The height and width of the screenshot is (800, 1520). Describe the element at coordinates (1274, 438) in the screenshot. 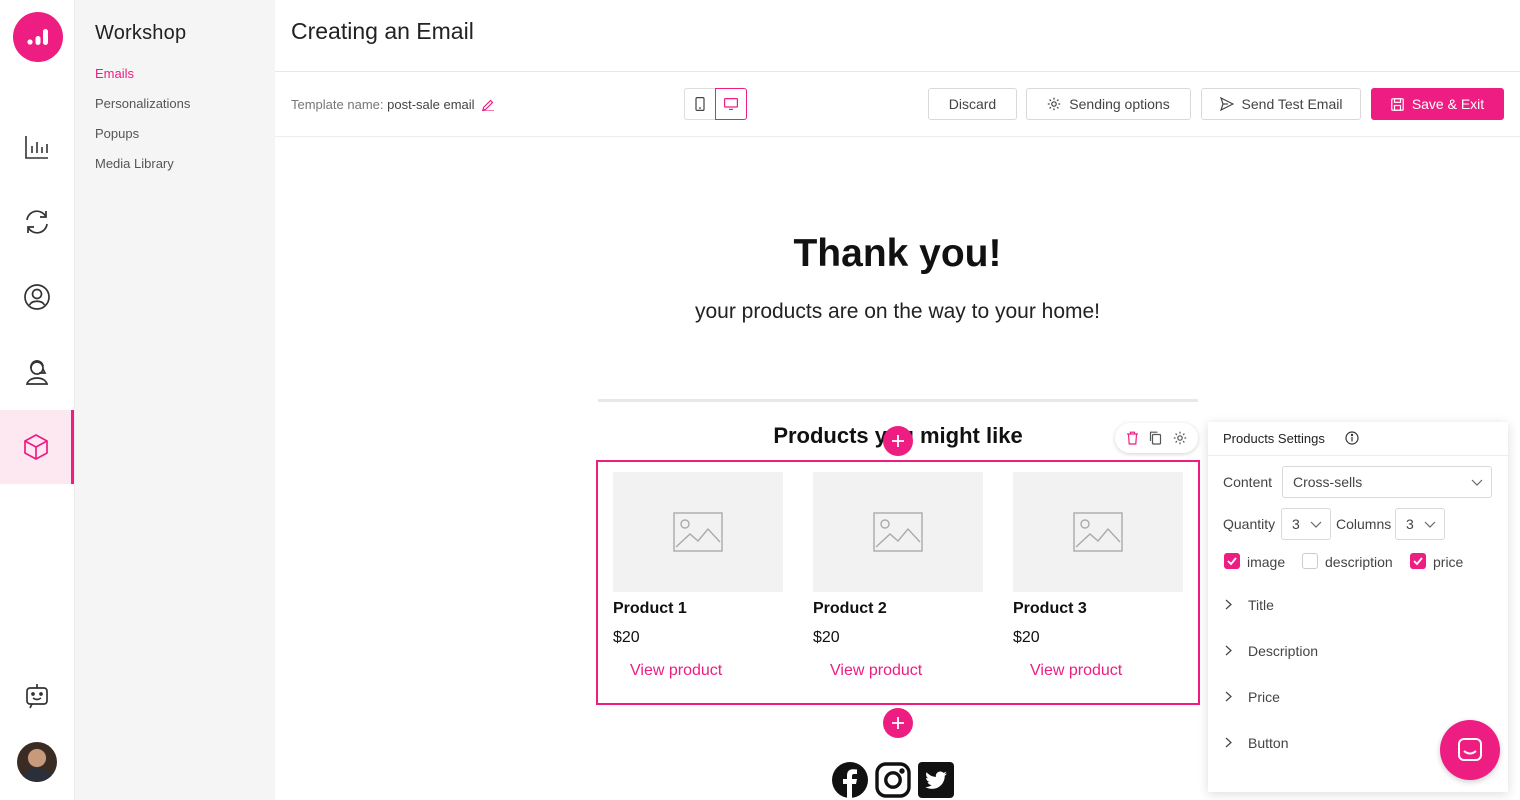

I see `settings-title: Products Settings` at that location.